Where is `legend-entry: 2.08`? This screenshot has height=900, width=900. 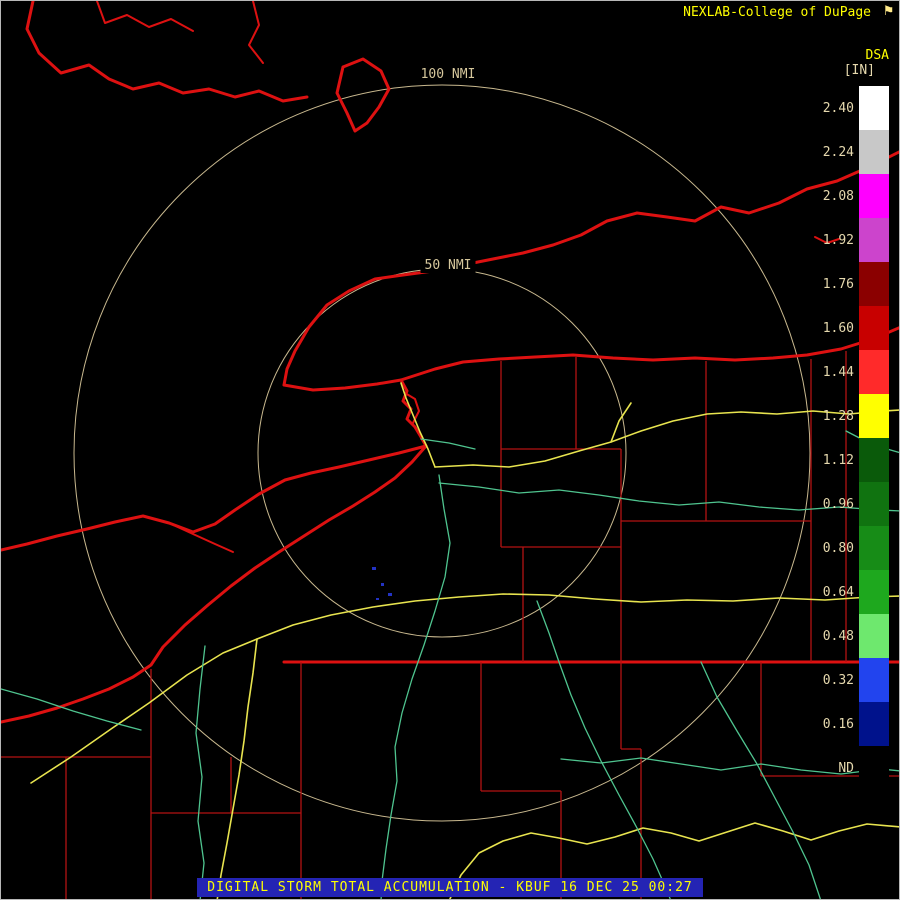 legend-entry: 2.08 is located at coordinates (847, 196).